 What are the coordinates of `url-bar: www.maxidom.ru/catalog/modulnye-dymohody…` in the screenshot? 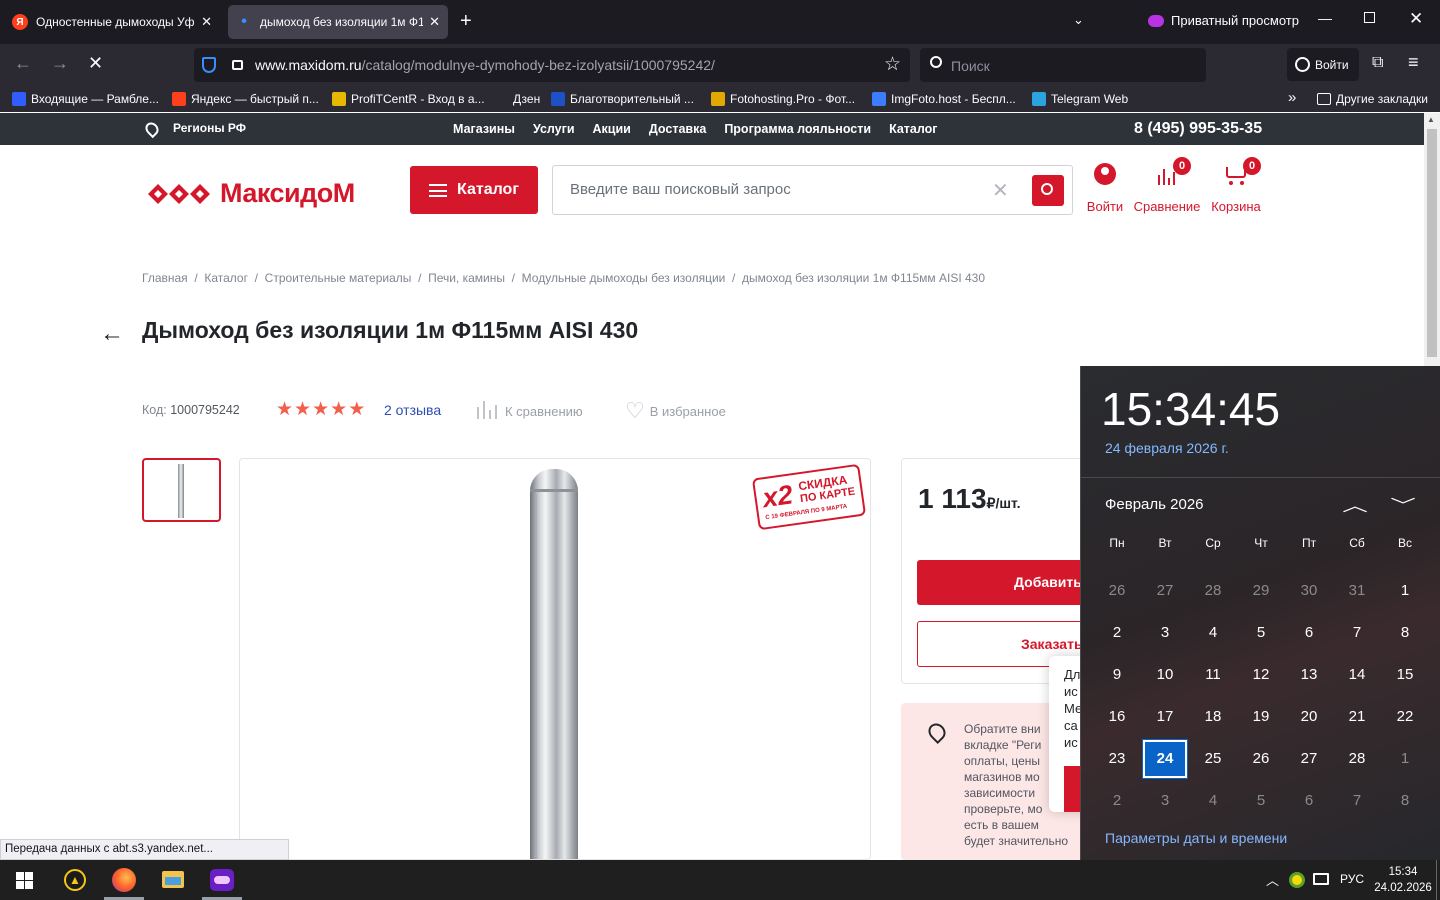 It's located at (552, 65).